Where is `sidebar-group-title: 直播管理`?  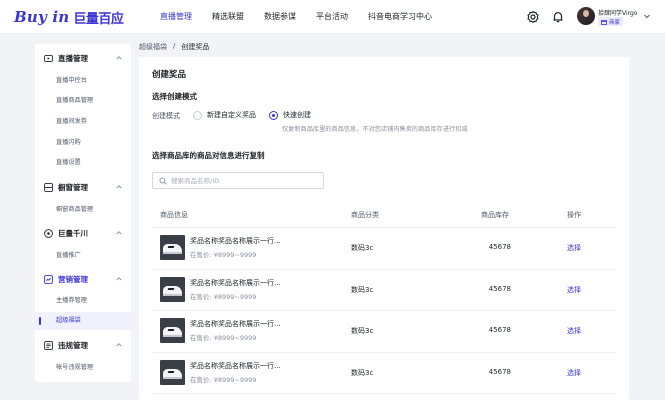 sidebar-group-title: 直播管理 is located at coordinates (73, 58).